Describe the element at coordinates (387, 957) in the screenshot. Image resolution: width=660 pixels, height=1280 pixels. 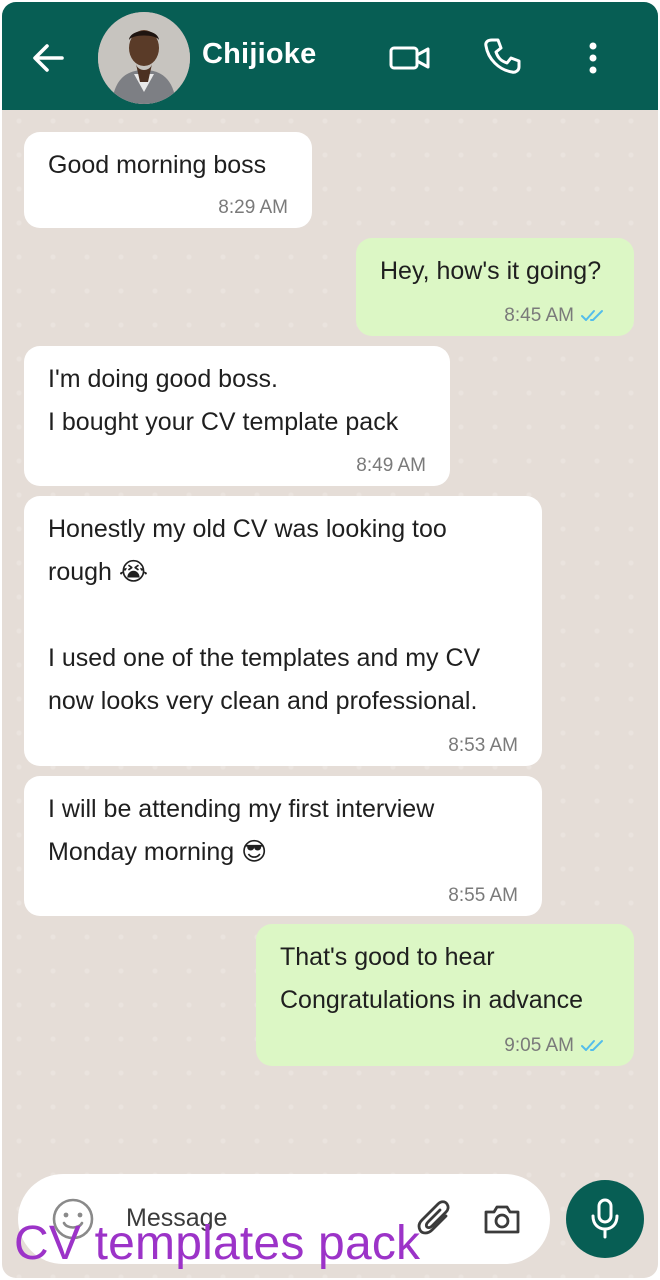
I see `message-text: That's good to hear` at that location.